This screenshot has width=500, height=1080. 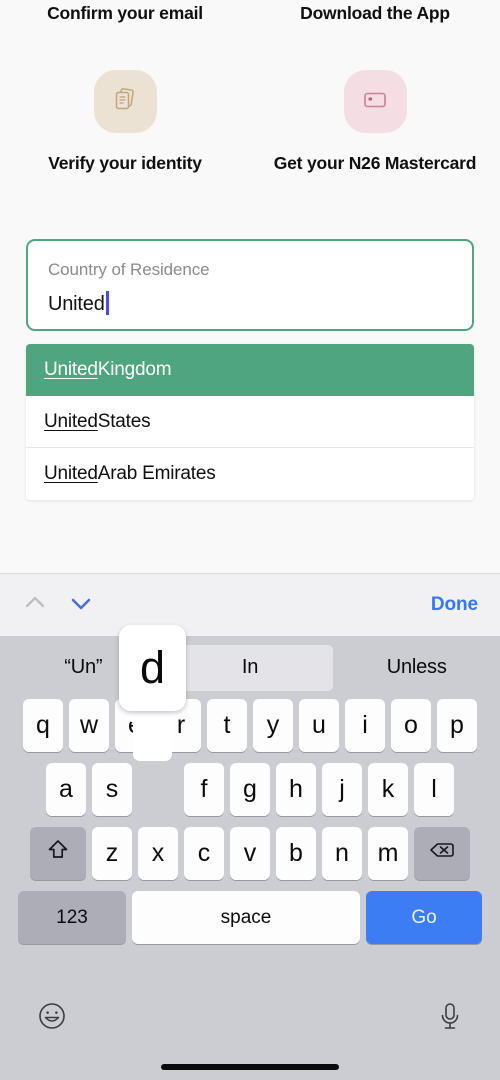 What do you see at coordinates (250, 285) in the screenshot?
I see `country-of-residence-field: Country of Residence United` at bounding box center [250, 285].